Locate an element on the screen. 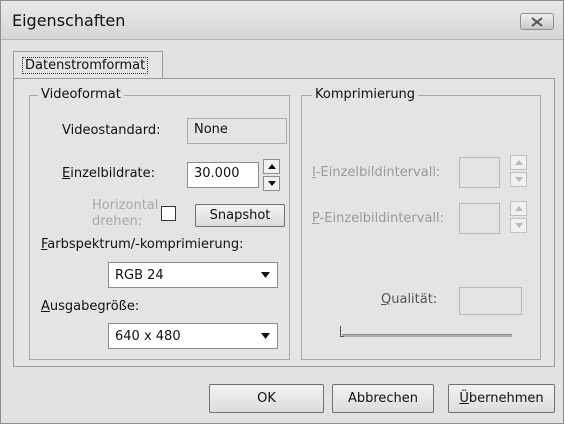 The width and height of the screenshot is (564, 424). apply-button-text: bernehmen is located at coordinates (506, 398).